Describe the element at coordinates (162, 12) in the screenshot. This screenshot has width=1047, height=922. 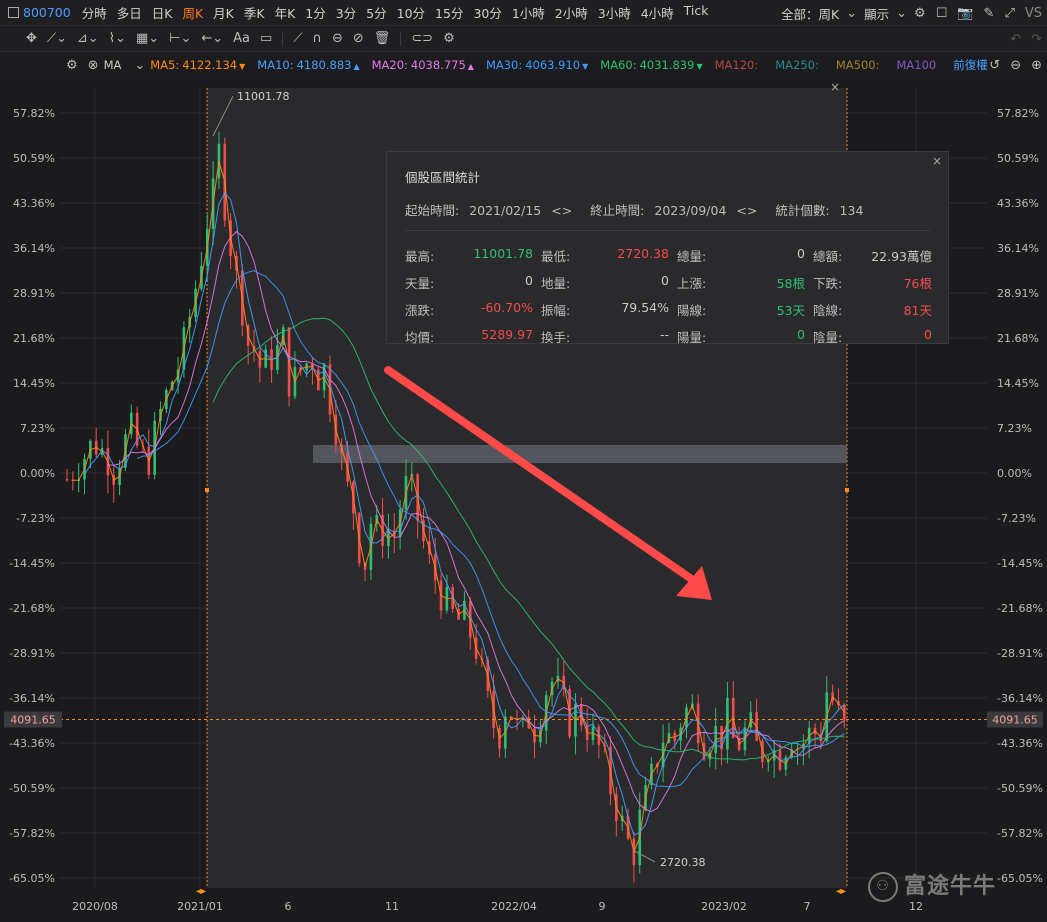
I see `tab-timeframe: 日K` at that location.